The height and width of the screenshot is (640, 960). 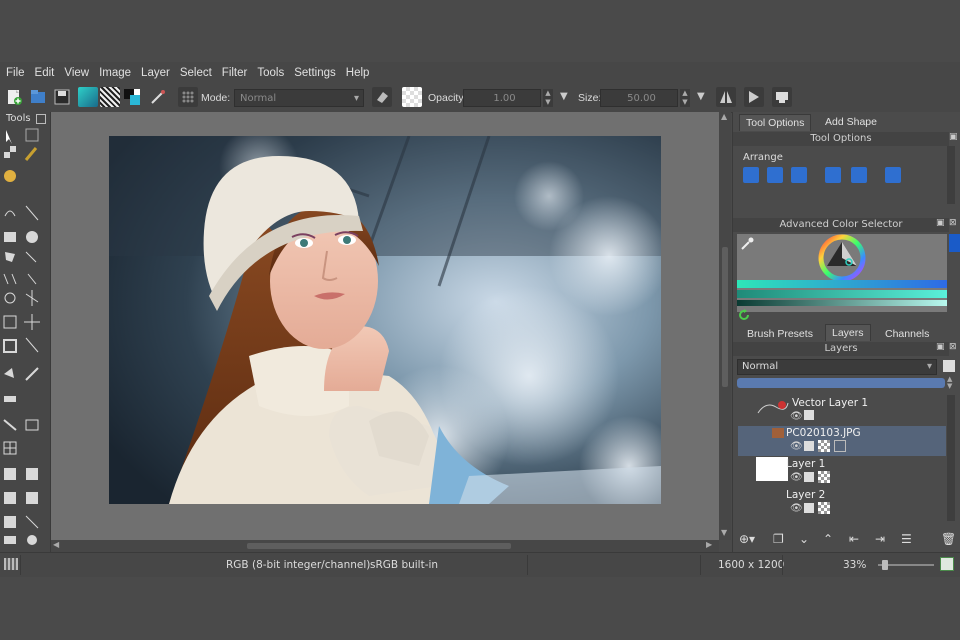 What do you see at coordinates (270, 73) in the screenshot?
I see `menu-tools: Tools` at bounding box center [270, 73].